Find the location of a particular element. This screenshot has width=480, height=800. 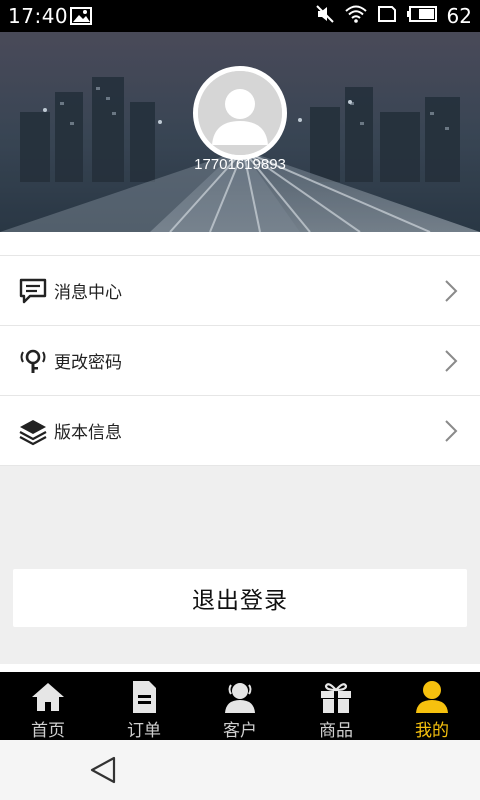

home-icon is located at coordinates (48, 697).